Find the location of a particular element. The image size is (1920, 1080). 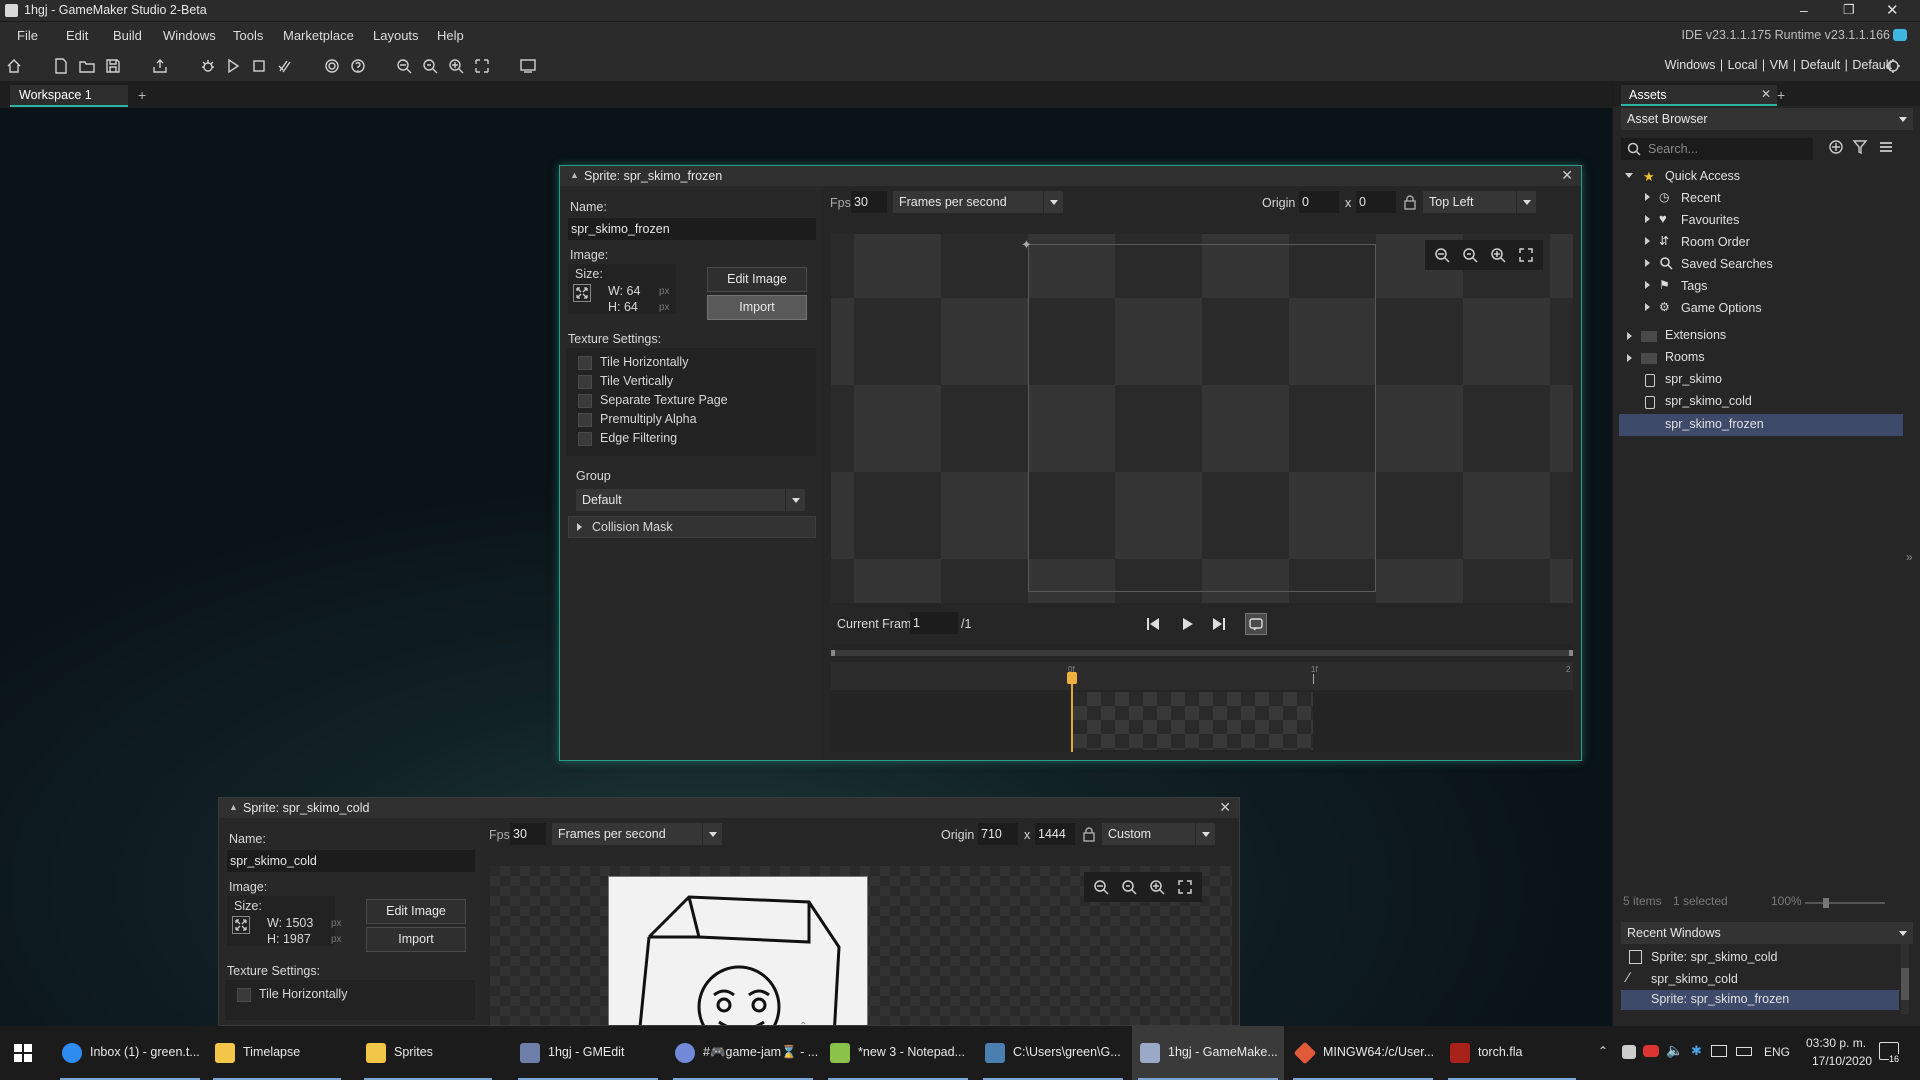

clock-date: 17/10/2020 is located at coordinates (1842, 1061).